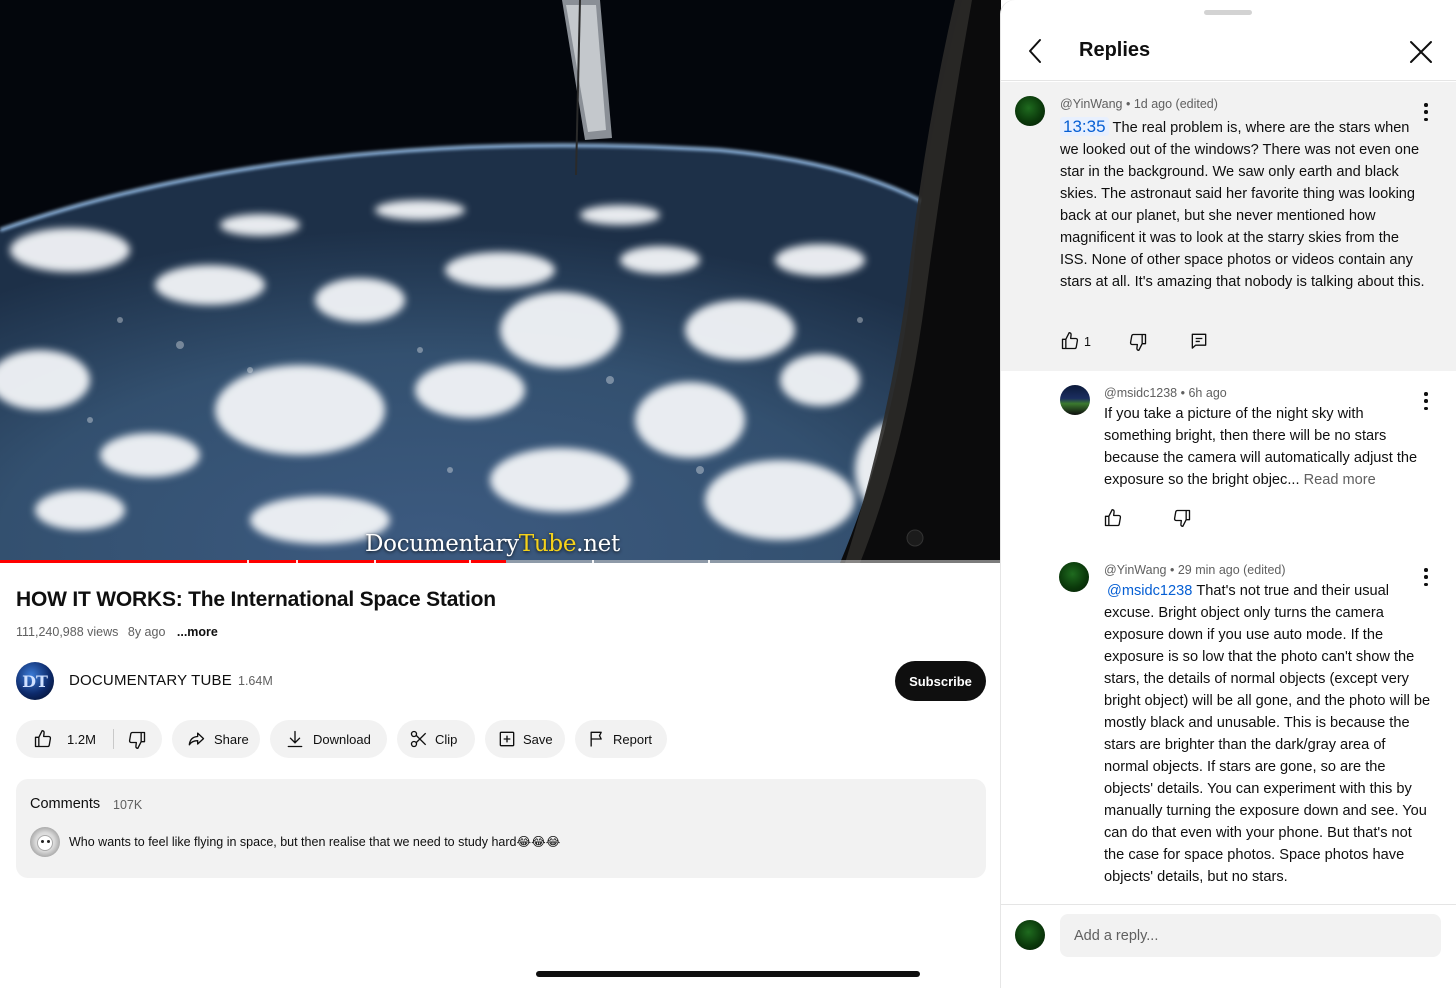 The image size is (1456, 988). I want to click on video-progress-bar, so click(500, 561).